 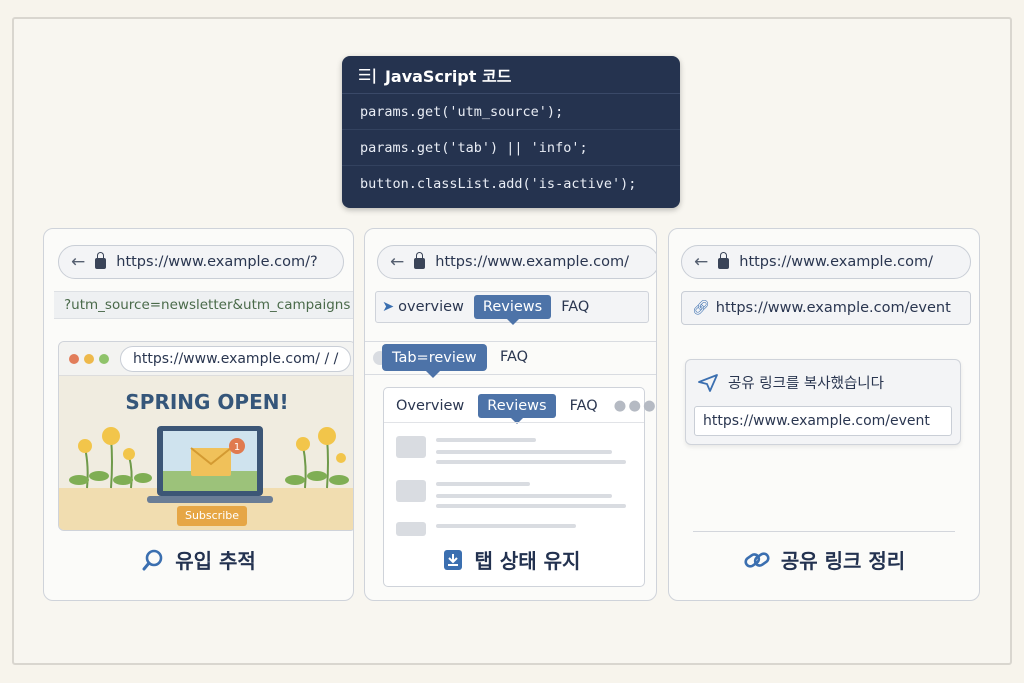 I want to click on copied-header: 공유 링크를 복사했습니다, so click(x=791, y=382).